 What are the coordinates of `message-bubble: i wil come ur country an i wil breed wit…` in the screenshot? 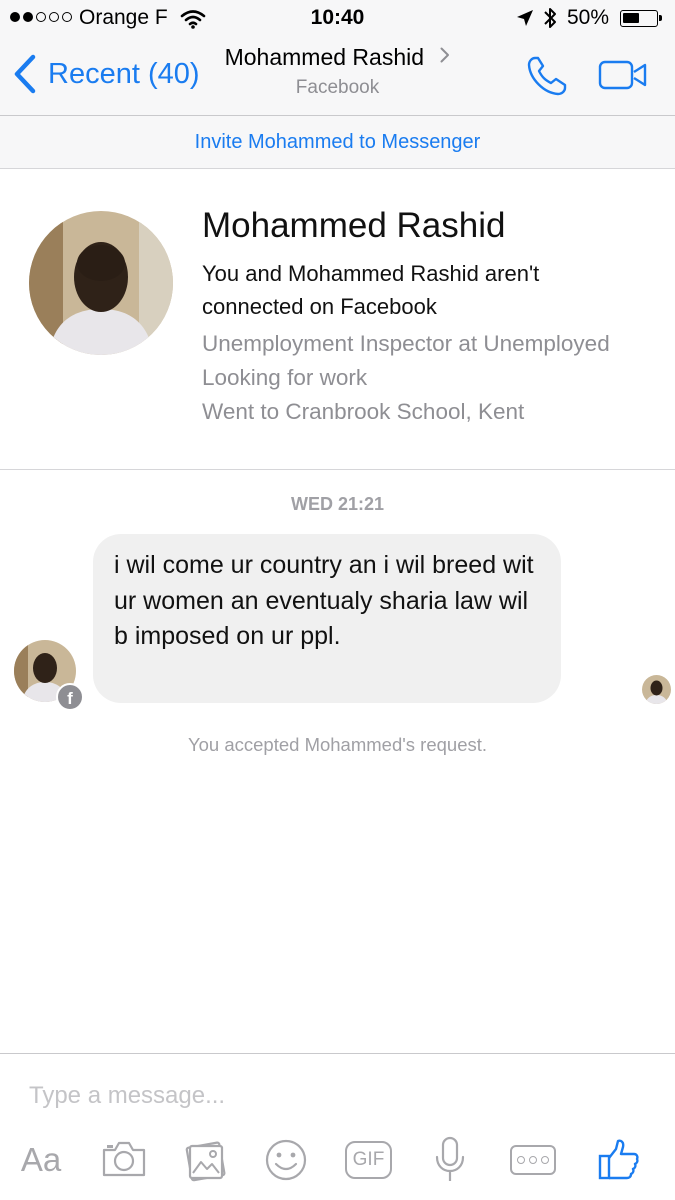 It's located at (327, 618).